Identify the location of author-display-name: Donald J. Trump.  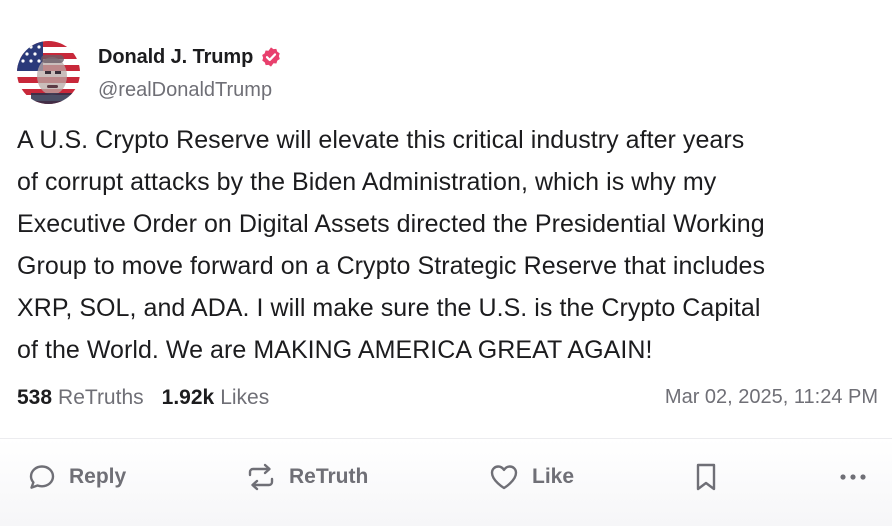
(175, 57).